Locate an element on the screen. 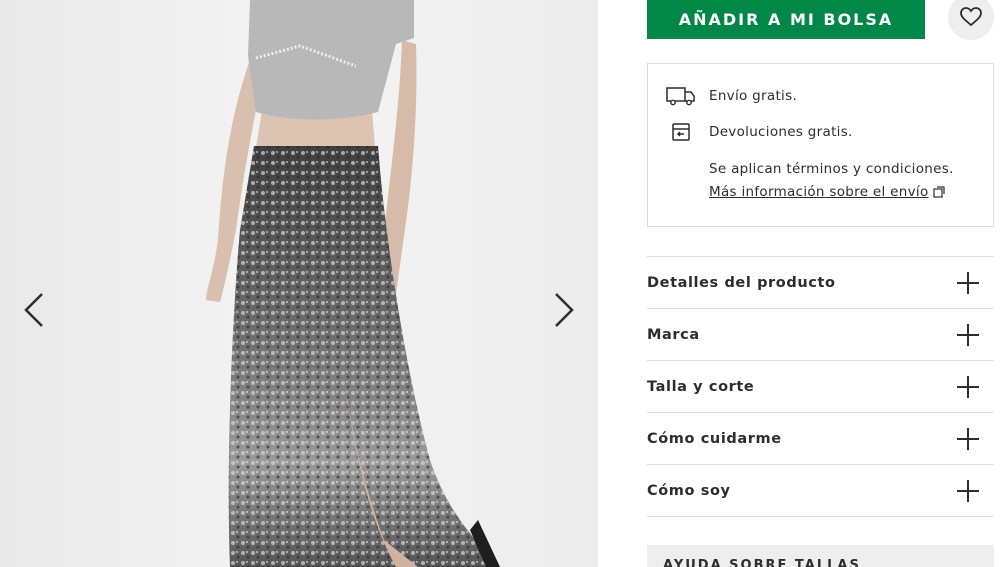 The width and height of the screenshot is (1000, 567). chevron-right-icon is located at coordinates (564, 310).